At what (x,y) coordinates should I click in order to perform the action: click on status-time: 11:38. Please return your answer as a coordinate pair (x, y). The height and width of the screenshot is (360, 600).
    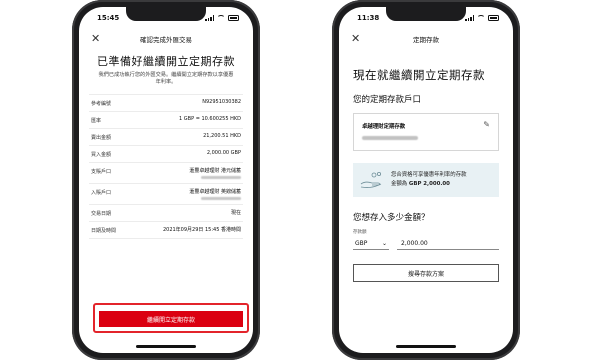
    Looking at the image, I should click on (368, 18).